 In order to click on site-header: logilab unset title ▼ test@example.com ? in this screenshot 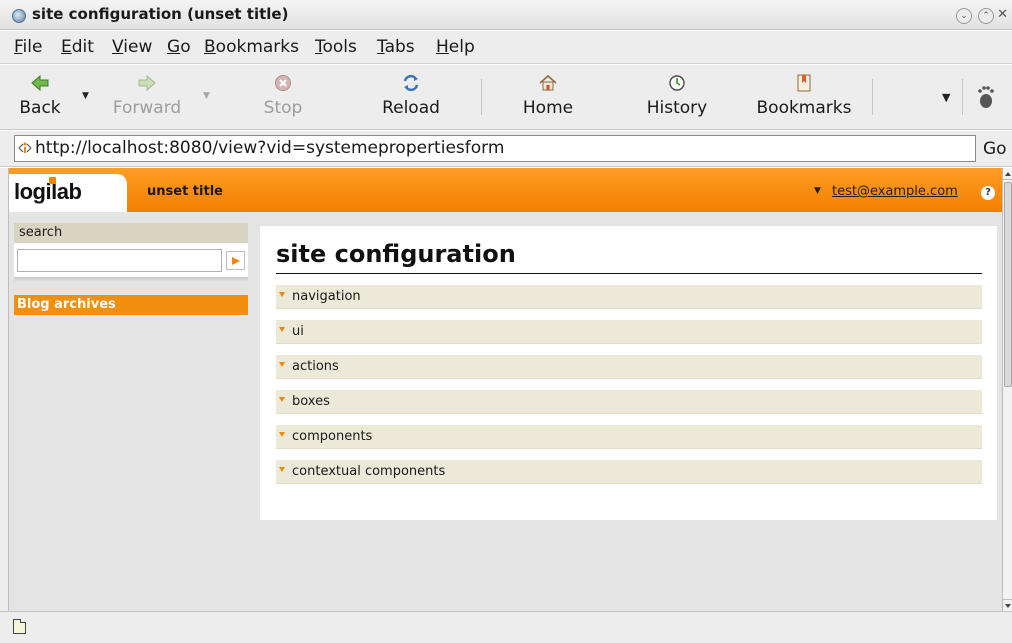, I will do `click(505, 190)`.